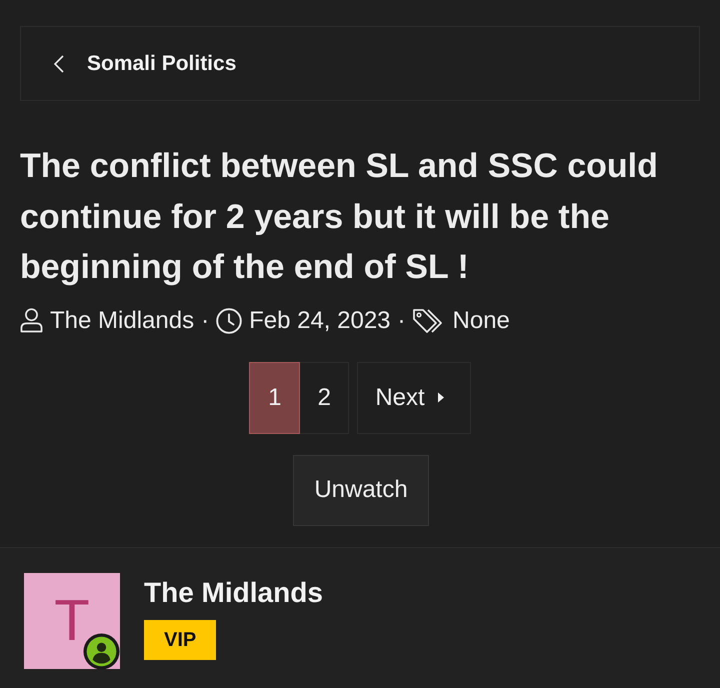 Image resolution: width=720 pixels, height=688 pixels. I want to click on page-button: 1, so click(274, 398).